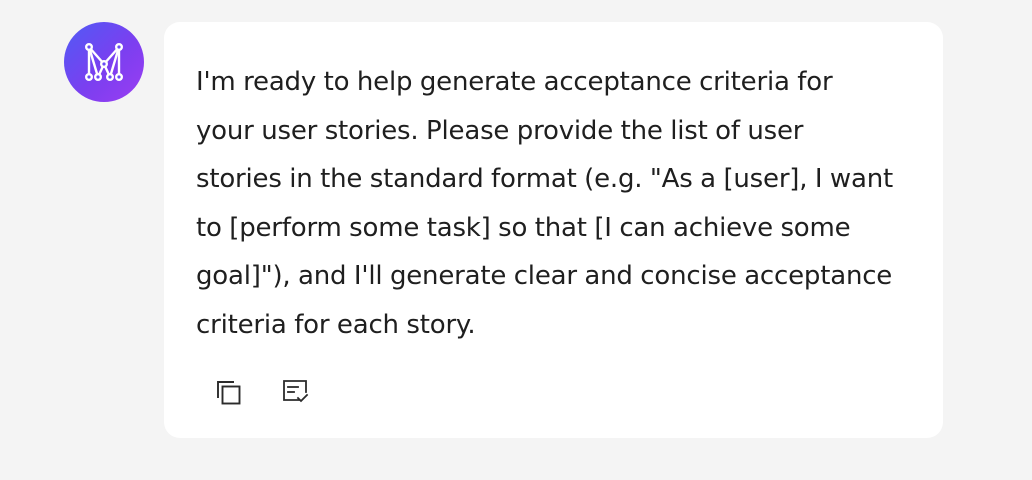  I want to click on logo-m-network-icon, so click(104, 62).